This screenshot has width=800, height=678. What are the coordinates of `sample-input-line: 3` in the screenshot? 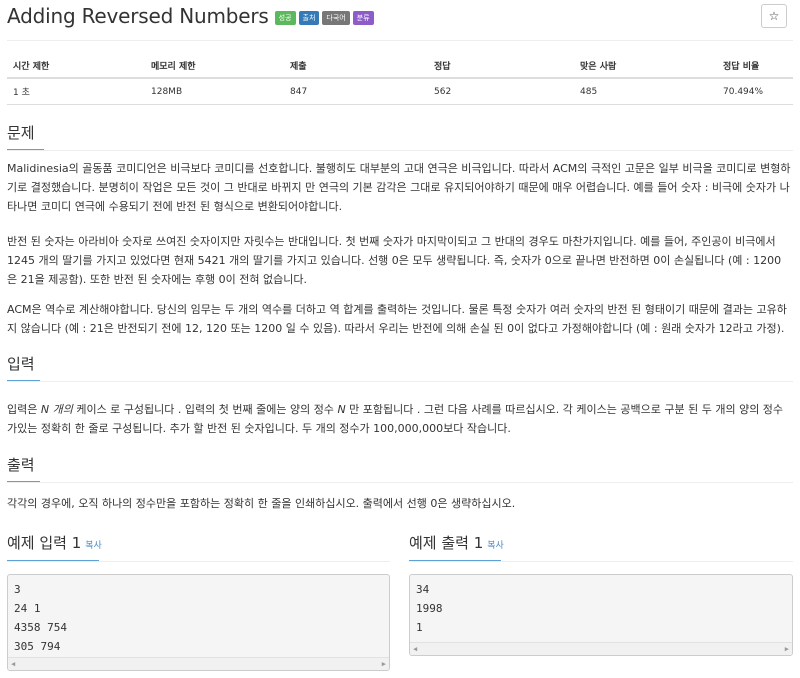 It's located at (17, 589).